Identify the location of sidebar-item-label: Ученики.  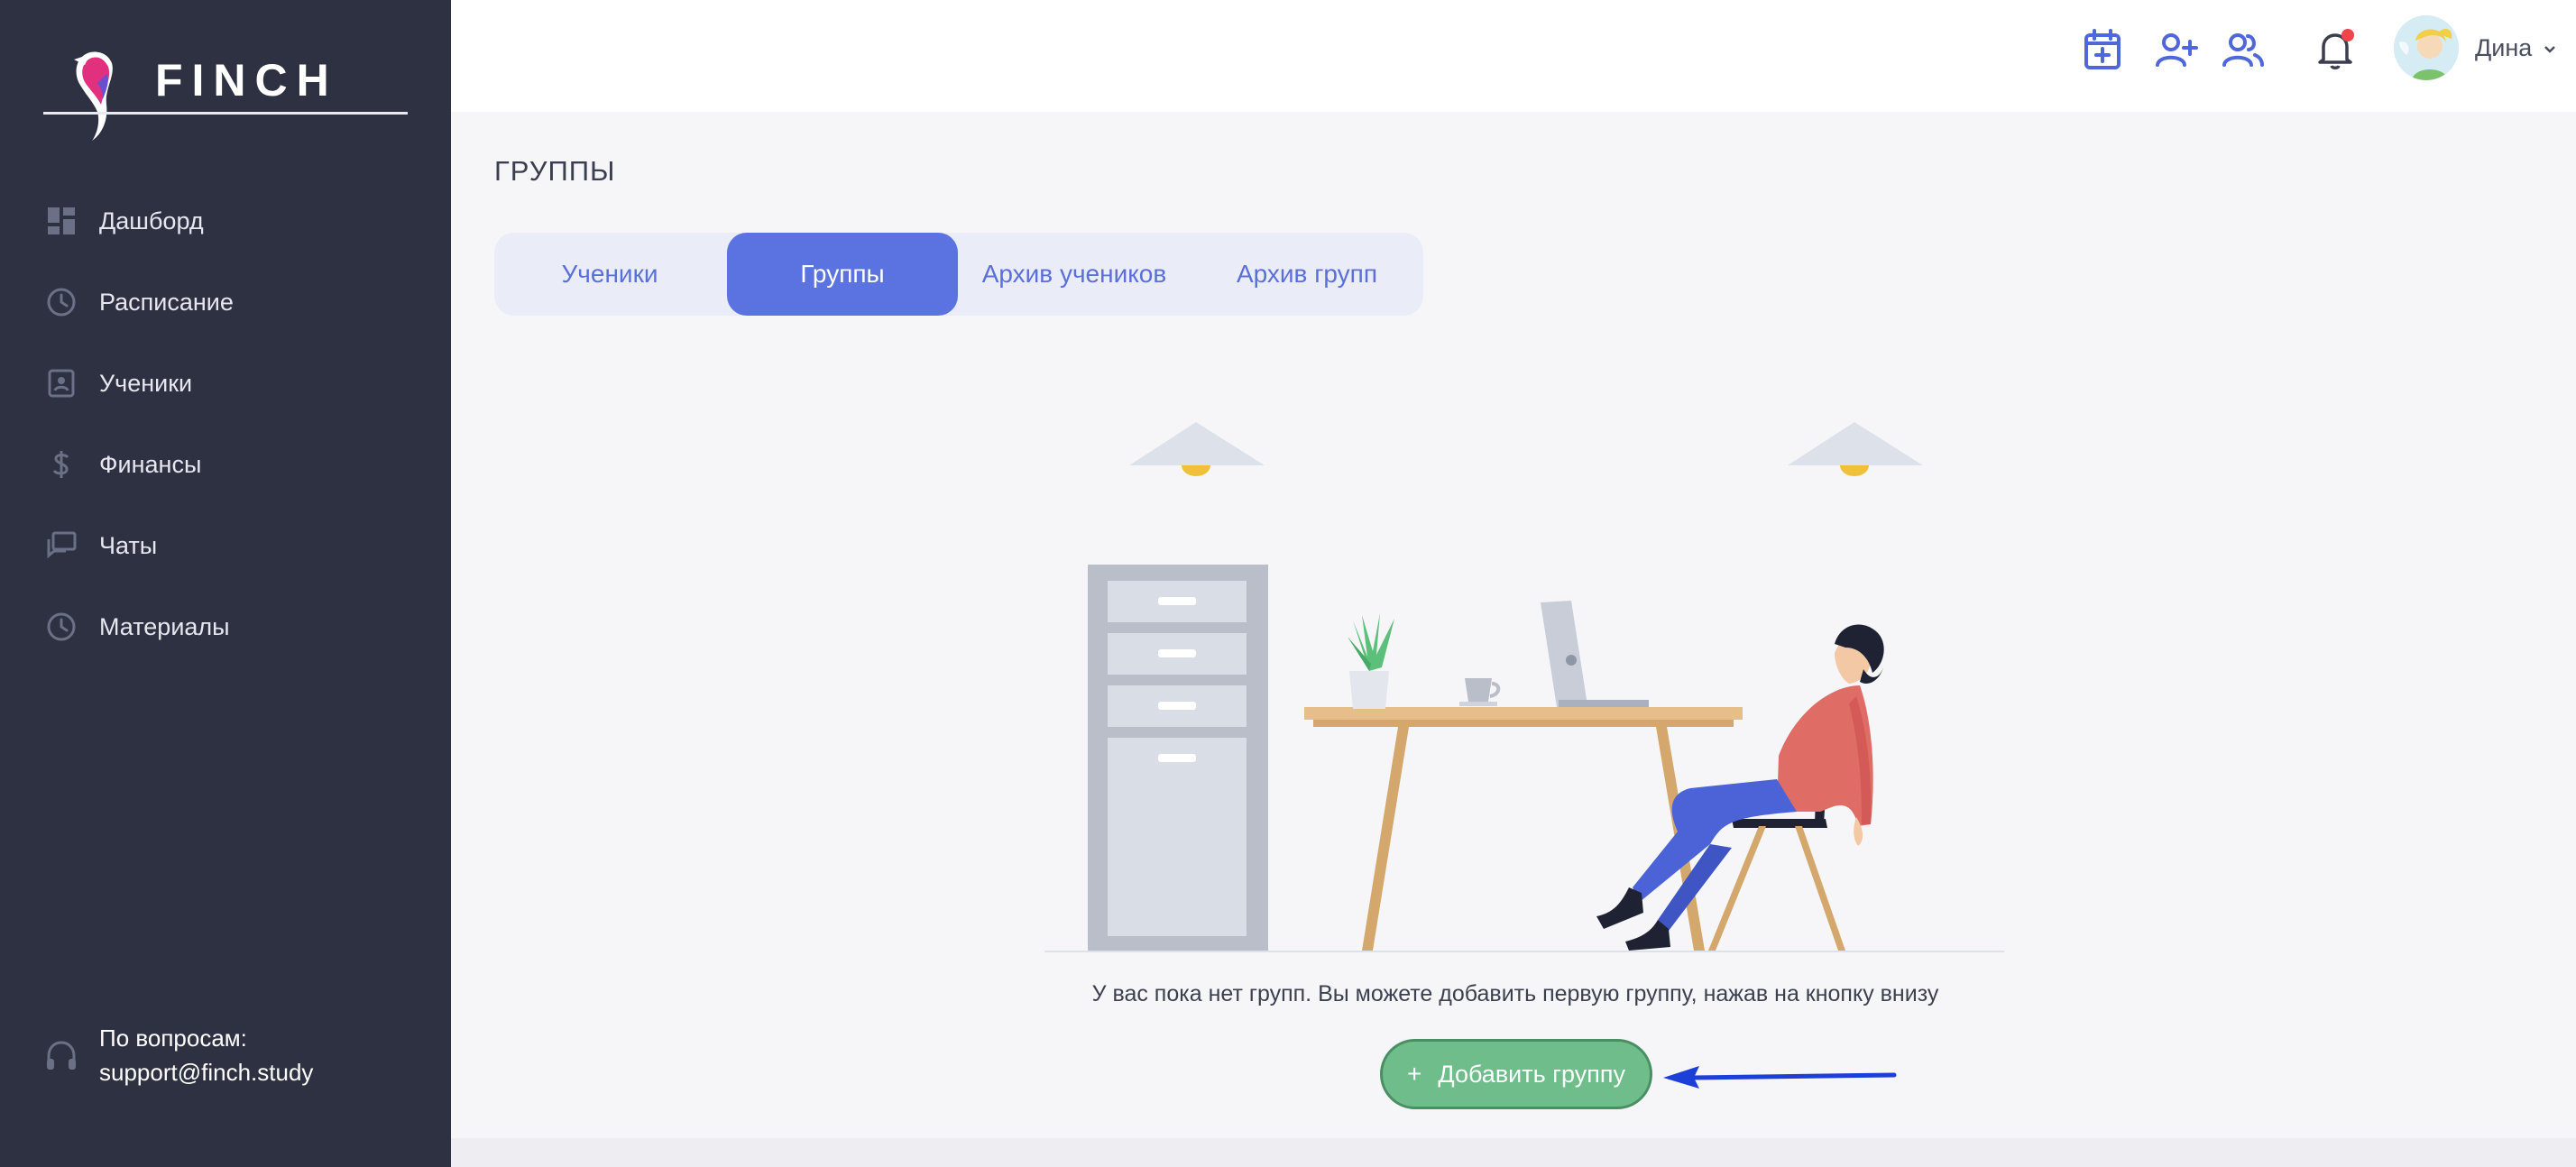
(146, 383).